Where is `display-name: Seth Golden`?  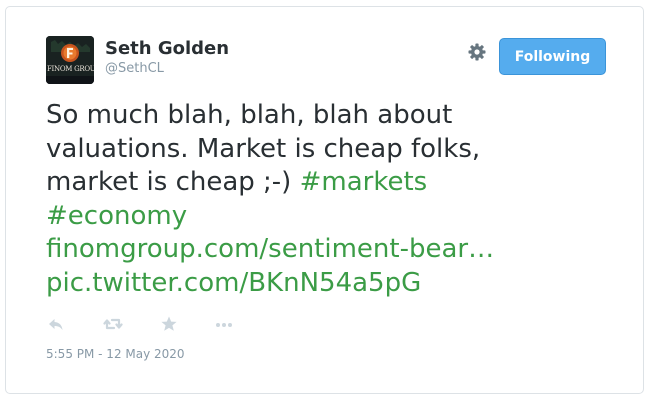
display-name: Seth Golden is located at coordinates (167, 48).